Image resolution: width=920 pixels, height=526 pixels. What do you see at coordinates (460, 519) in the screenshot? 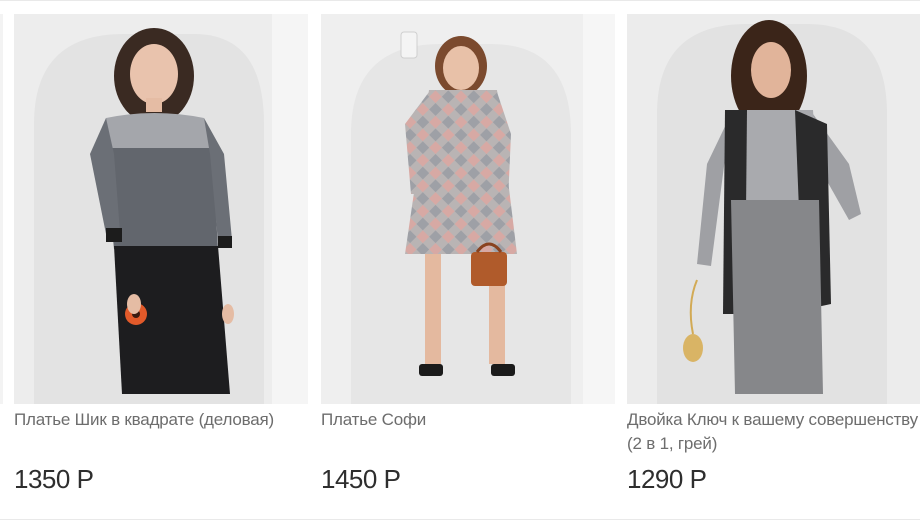
I see `bottom-divider` at bounding box center [460, 519].